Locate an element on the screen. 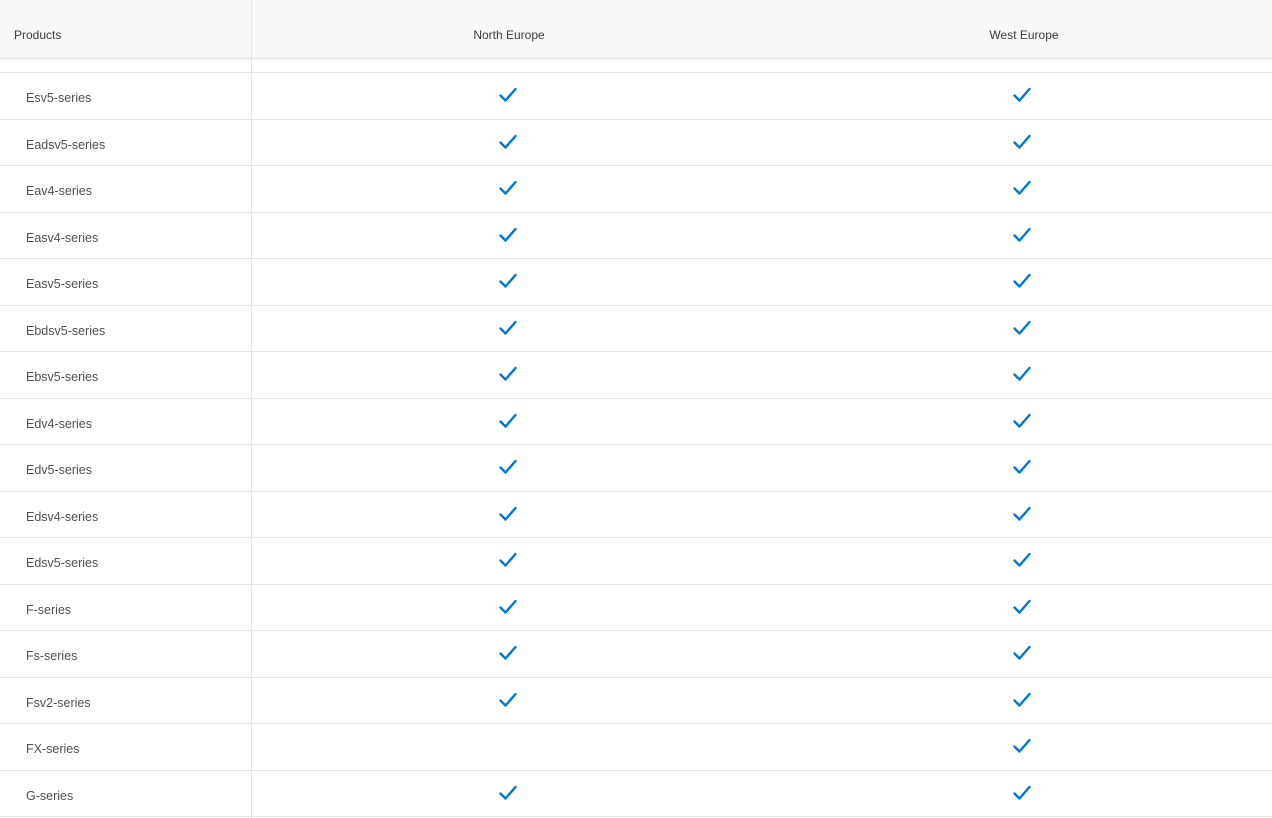 This screenshot has width=1272, height=818. table-row: Edsv4-series is located at coordinates (636, 515).